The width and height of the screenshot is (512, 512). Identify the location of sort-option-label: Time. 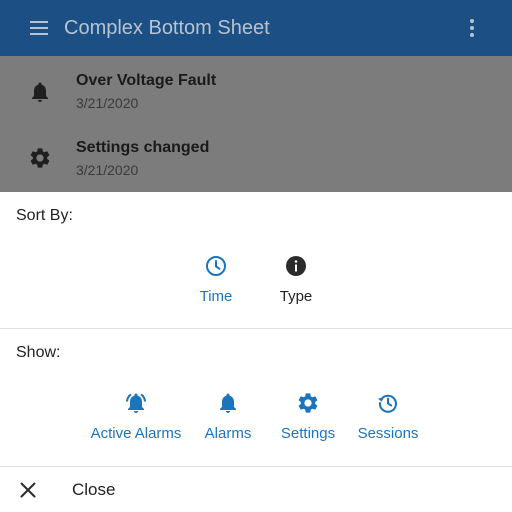
(216, 296).